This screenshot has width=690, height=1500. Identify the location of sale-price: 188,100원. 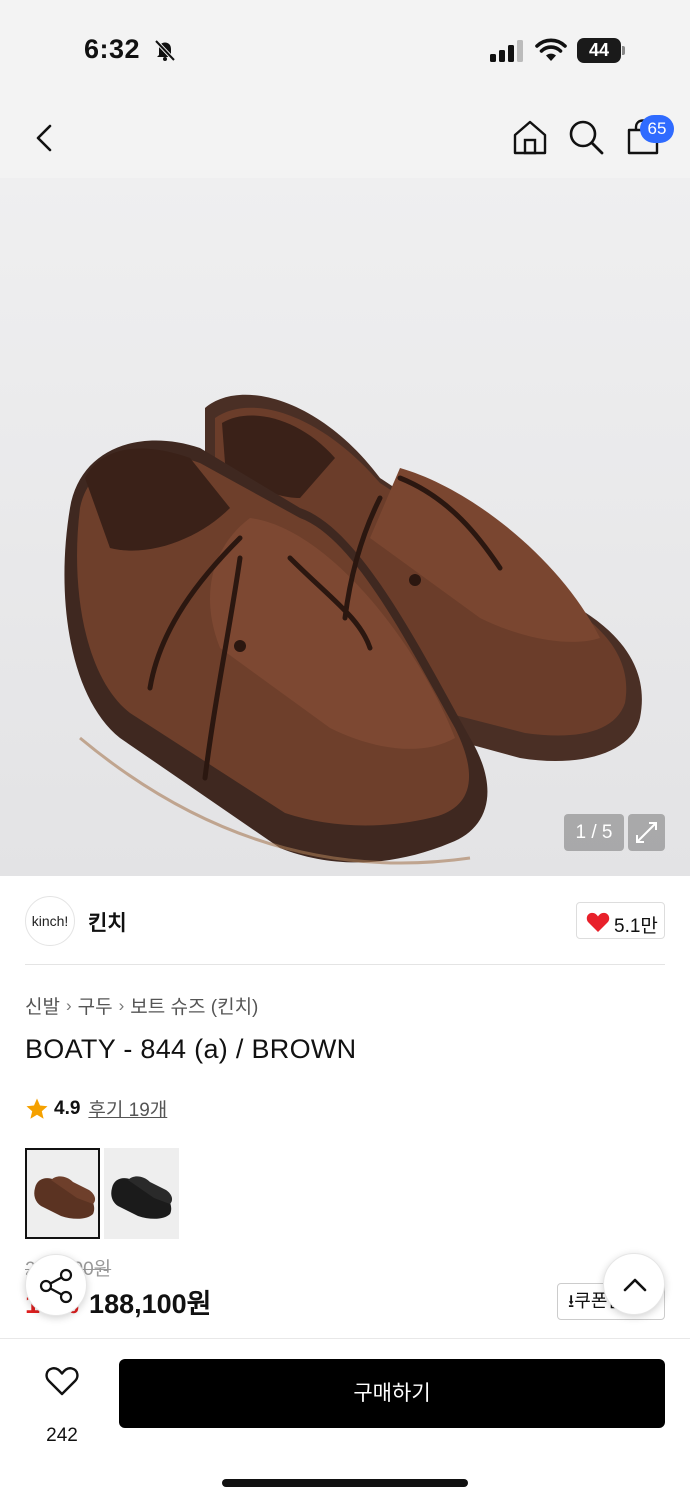
(150, 1304).